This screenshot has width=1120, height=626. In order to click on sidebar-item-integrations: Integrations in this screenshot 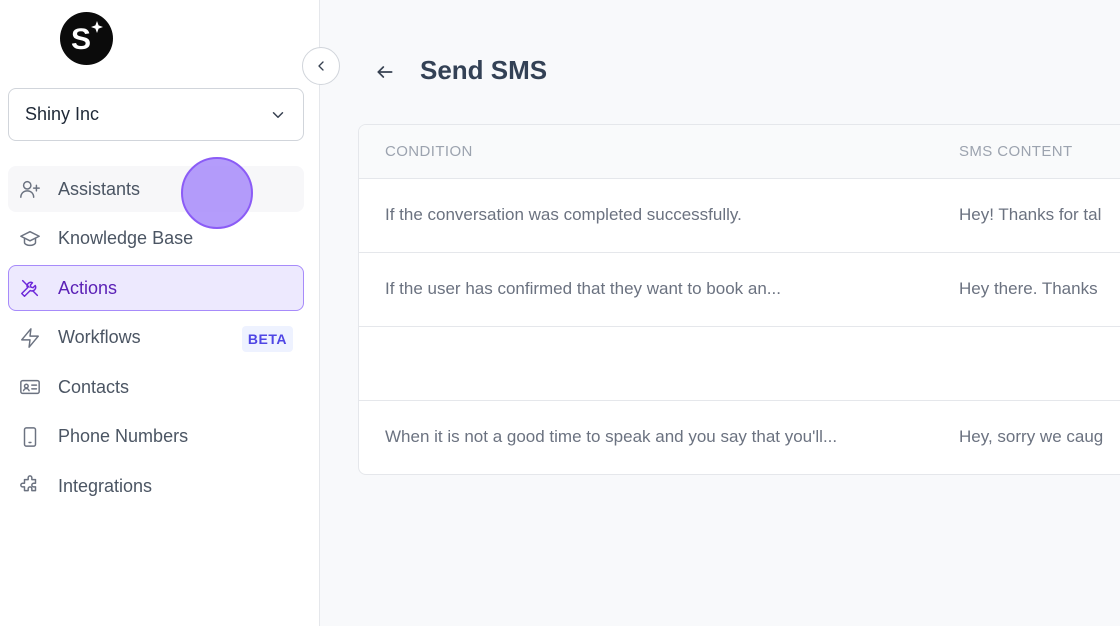, I will do `click(156, 486)`.